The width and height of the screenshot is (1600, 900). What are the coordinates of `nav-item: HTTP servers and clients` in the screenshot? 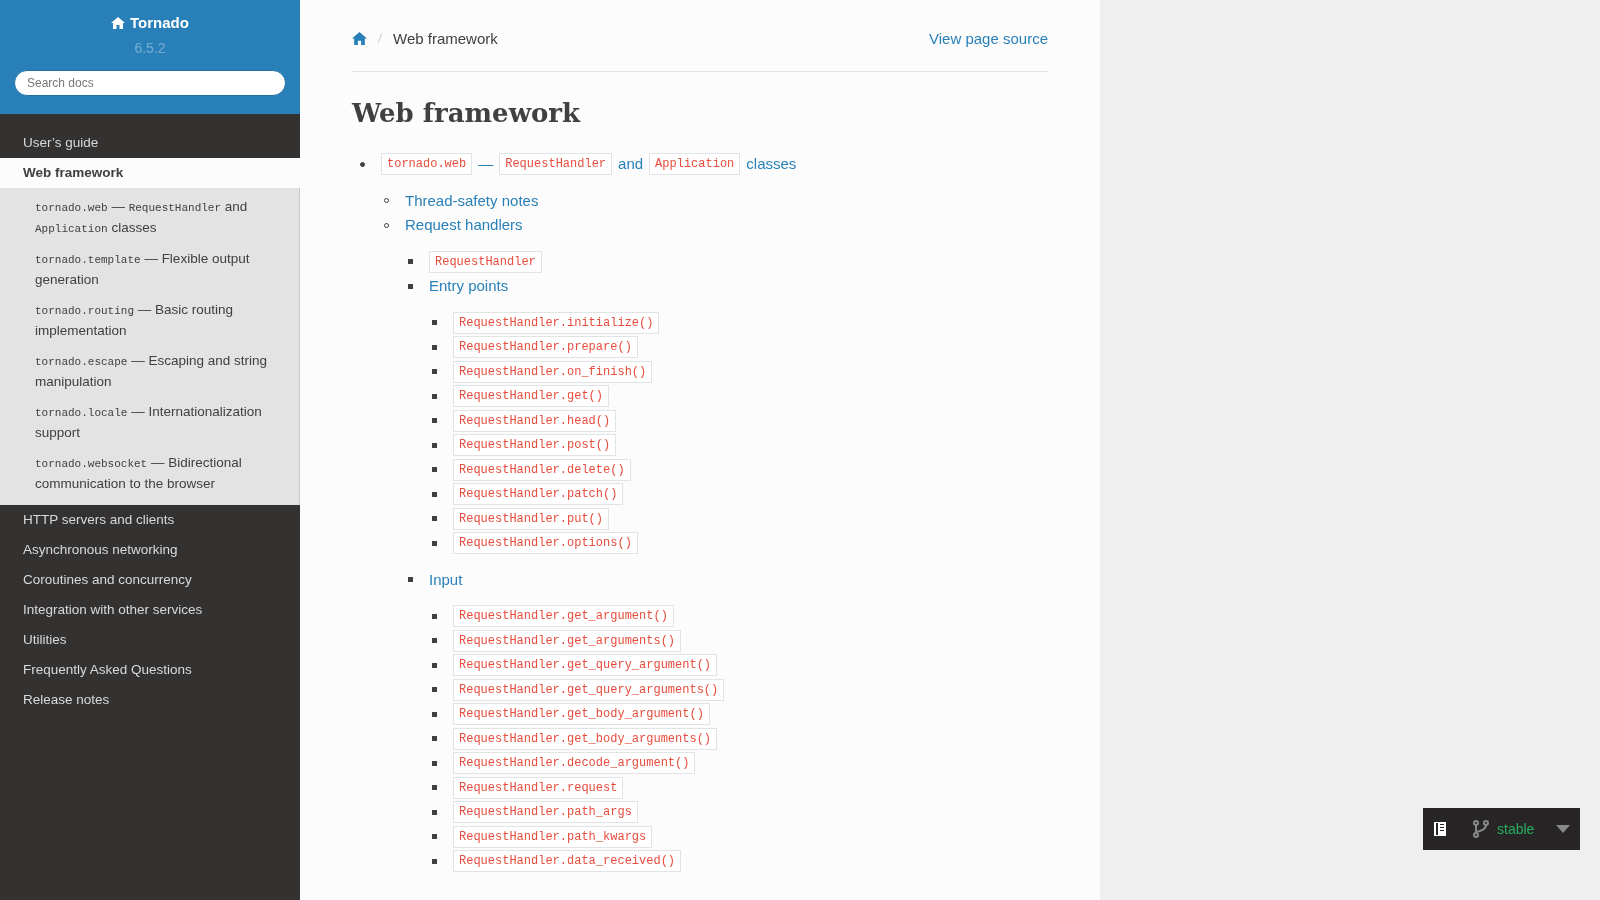 It's located at (150, 520).